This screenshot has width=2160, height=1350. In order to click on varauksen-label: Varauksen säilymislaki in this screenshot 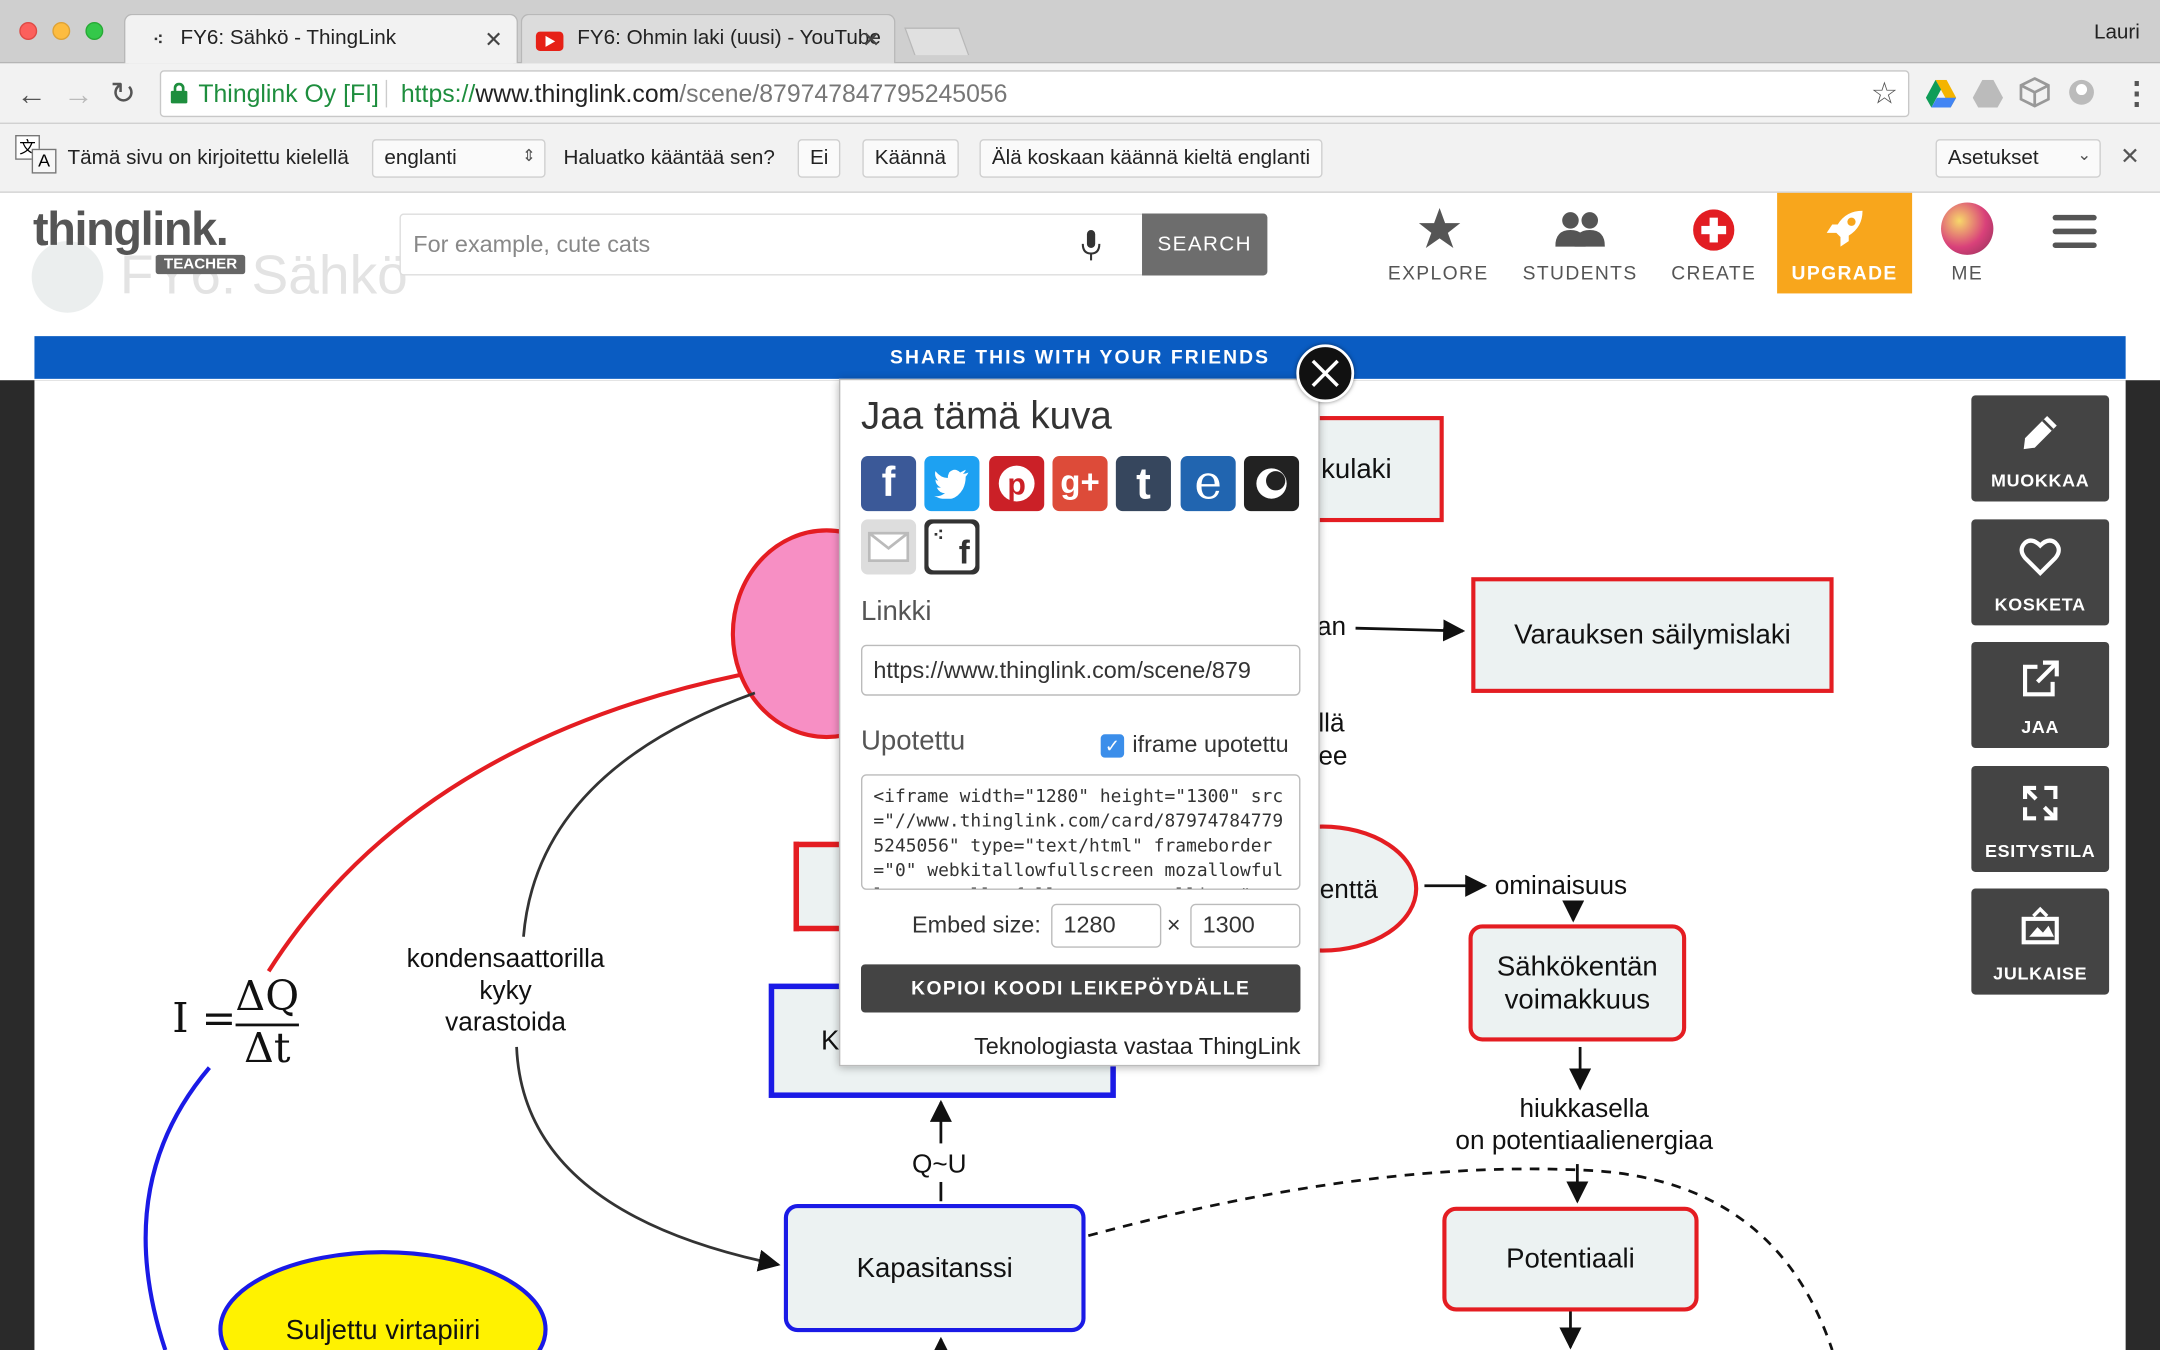, I will do `click(1652, 635)`.